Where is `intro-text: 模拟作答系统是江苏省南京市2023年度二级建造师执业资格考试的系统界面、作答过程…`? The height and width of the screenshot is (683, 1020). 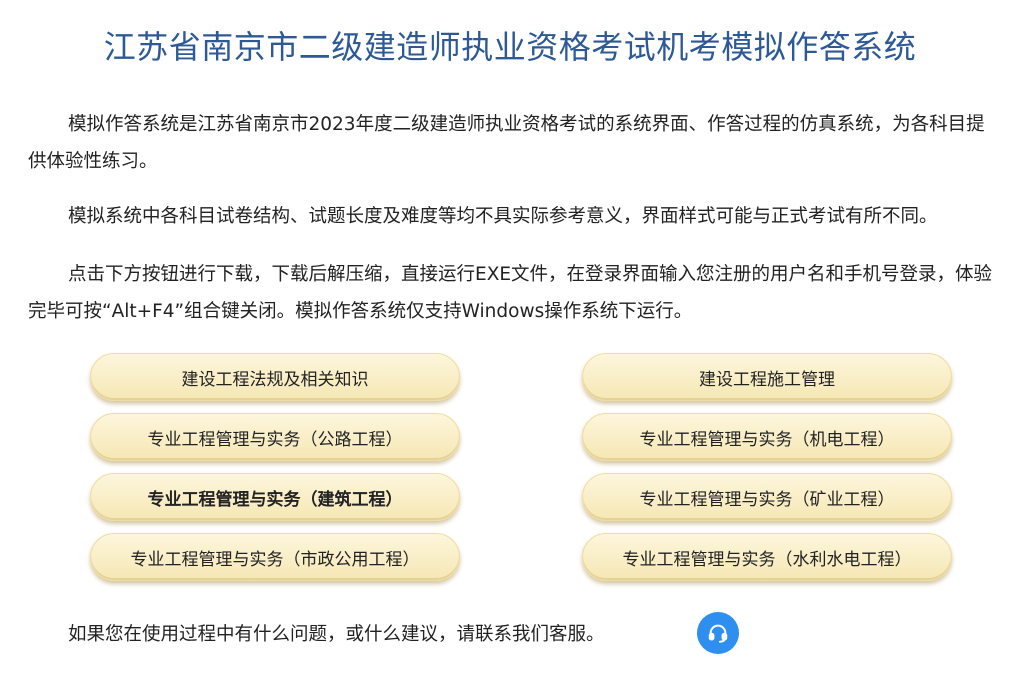 intro-text: 模拟作答系统是江苏省南京市2023年度二级建造师执业资格考试的系统界面、作答过程… is located at coordinates (506, 143).